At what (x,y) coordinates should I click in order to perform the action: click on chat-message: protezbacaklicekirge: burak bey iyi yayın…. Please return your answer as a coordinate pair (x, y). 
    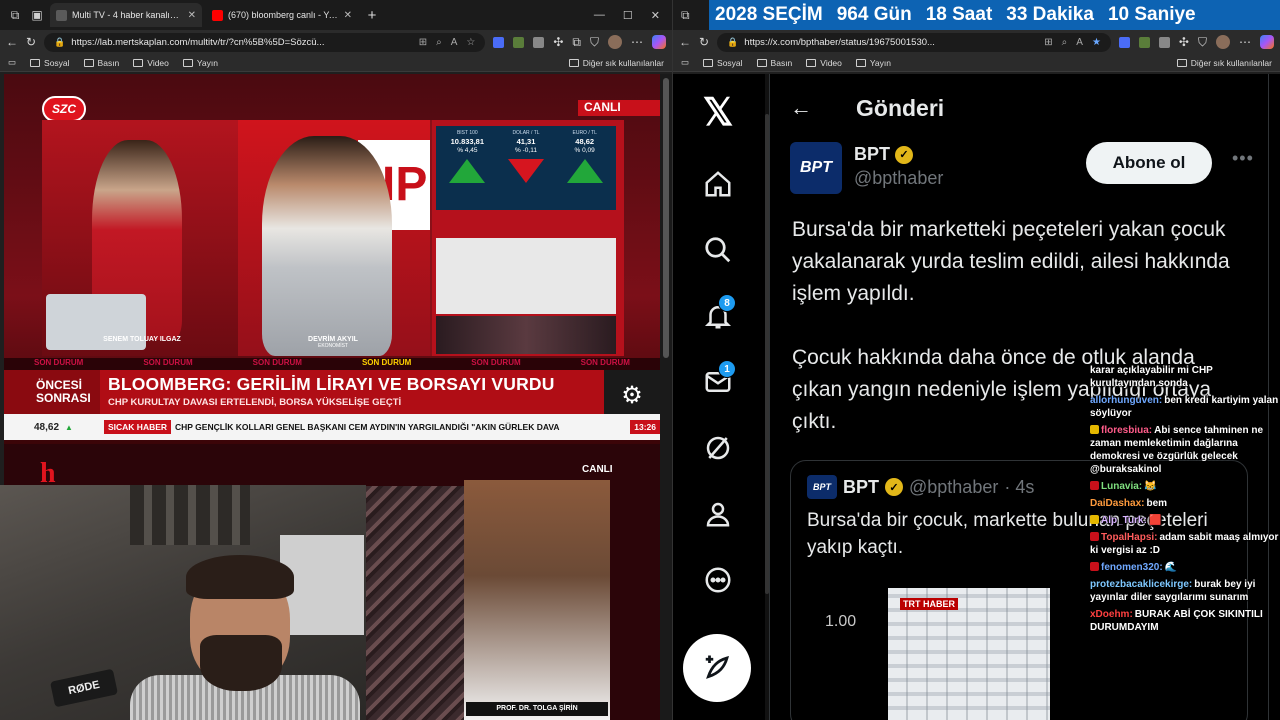
    Looking at the image, I should click on (1183, 591).